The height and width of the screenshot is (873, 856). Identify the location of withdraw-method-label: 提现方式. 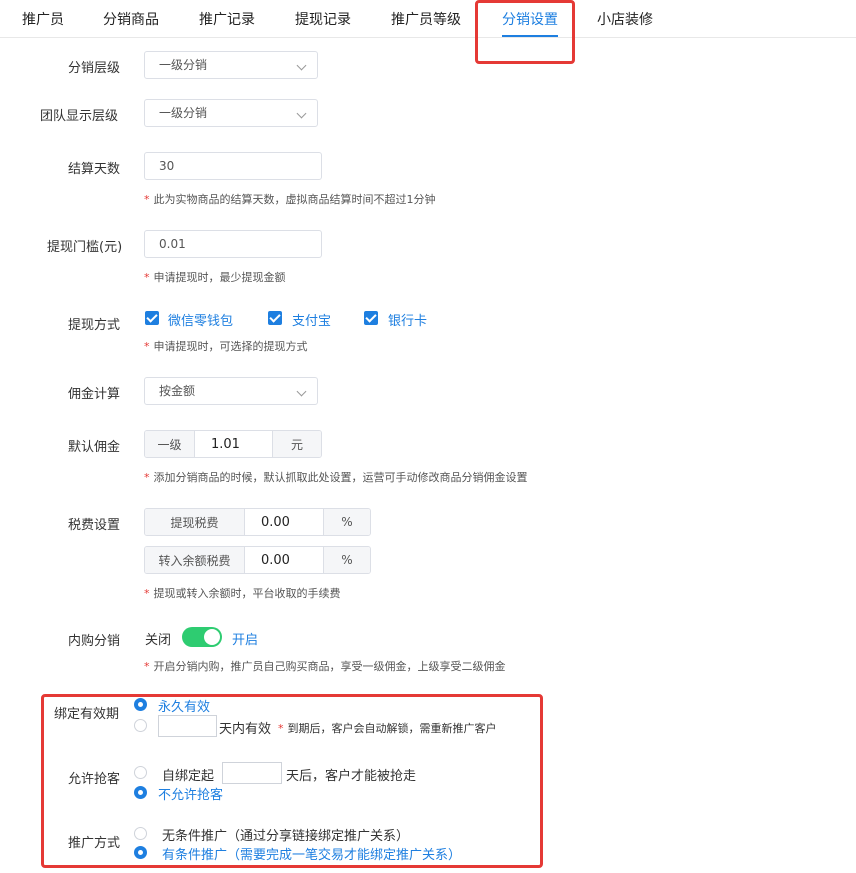
(94, 325).